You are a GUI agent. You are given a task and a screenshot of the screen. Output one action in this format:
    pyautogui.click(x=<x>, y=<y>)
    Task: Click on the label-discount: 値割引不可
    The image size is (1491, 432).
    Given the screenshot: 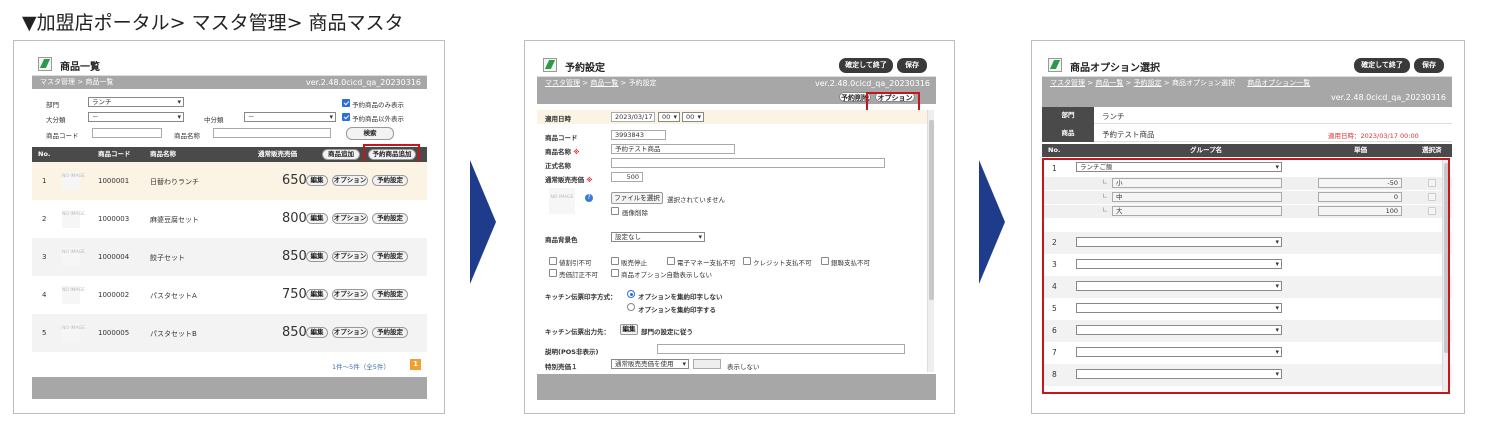 What is the action you would take?
    pyautogui.click(x=575, y=263)
    